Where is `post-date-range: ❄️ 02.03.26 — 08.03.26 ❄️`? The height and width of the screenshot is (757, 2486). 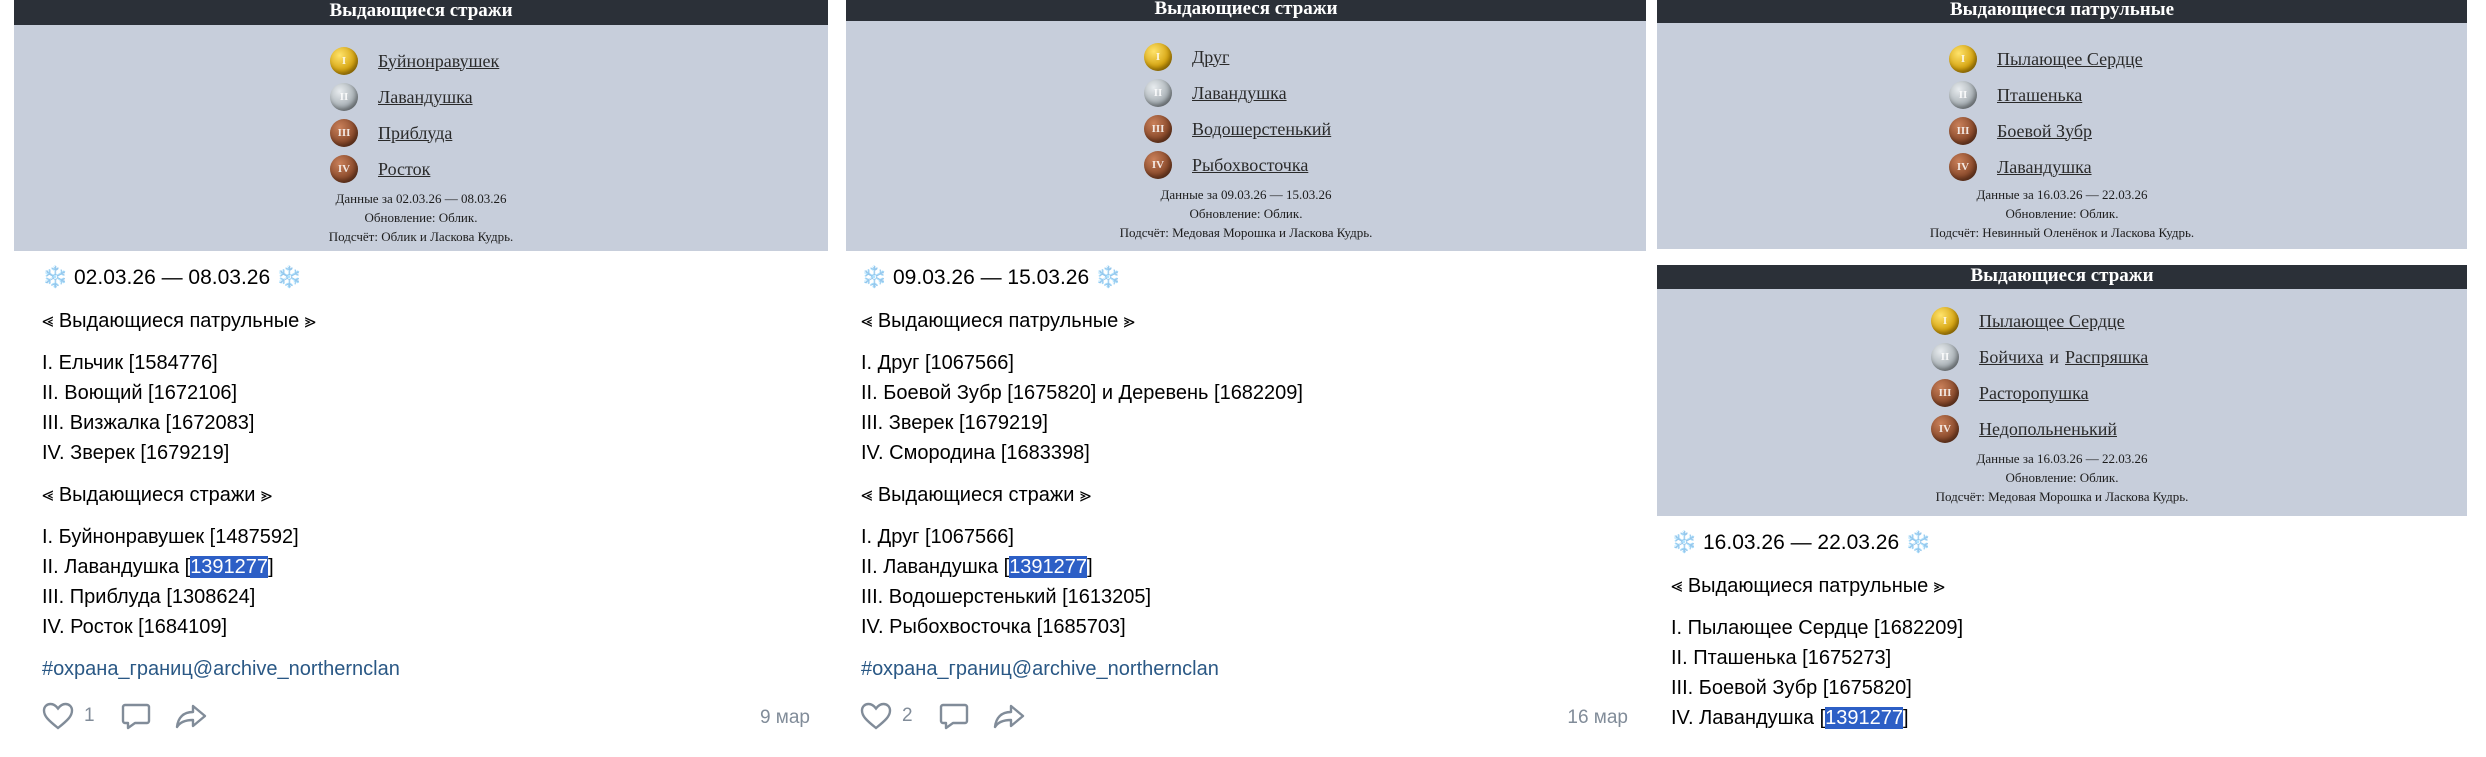
post-date-range: ❄️ 02.03.26 — 08.03.26 ❄️ is located at coordinates (172, 277).